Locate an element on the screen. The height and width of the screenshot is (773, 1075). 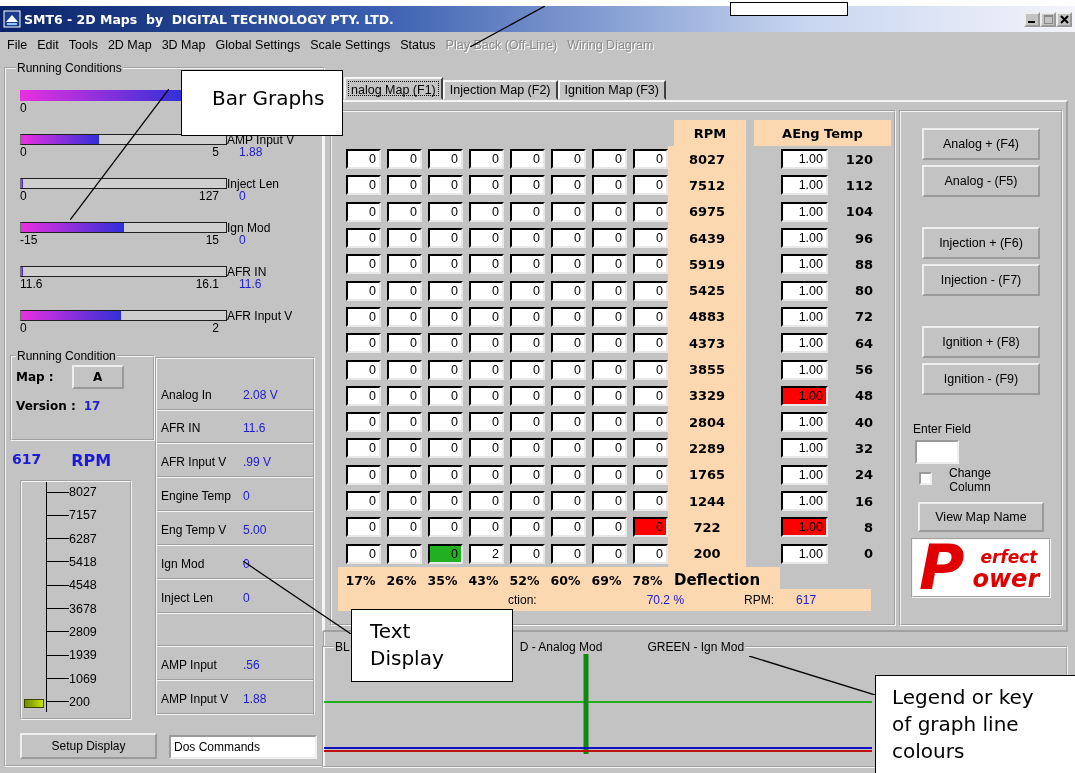
close-button is located at coordinates (1064, 19).